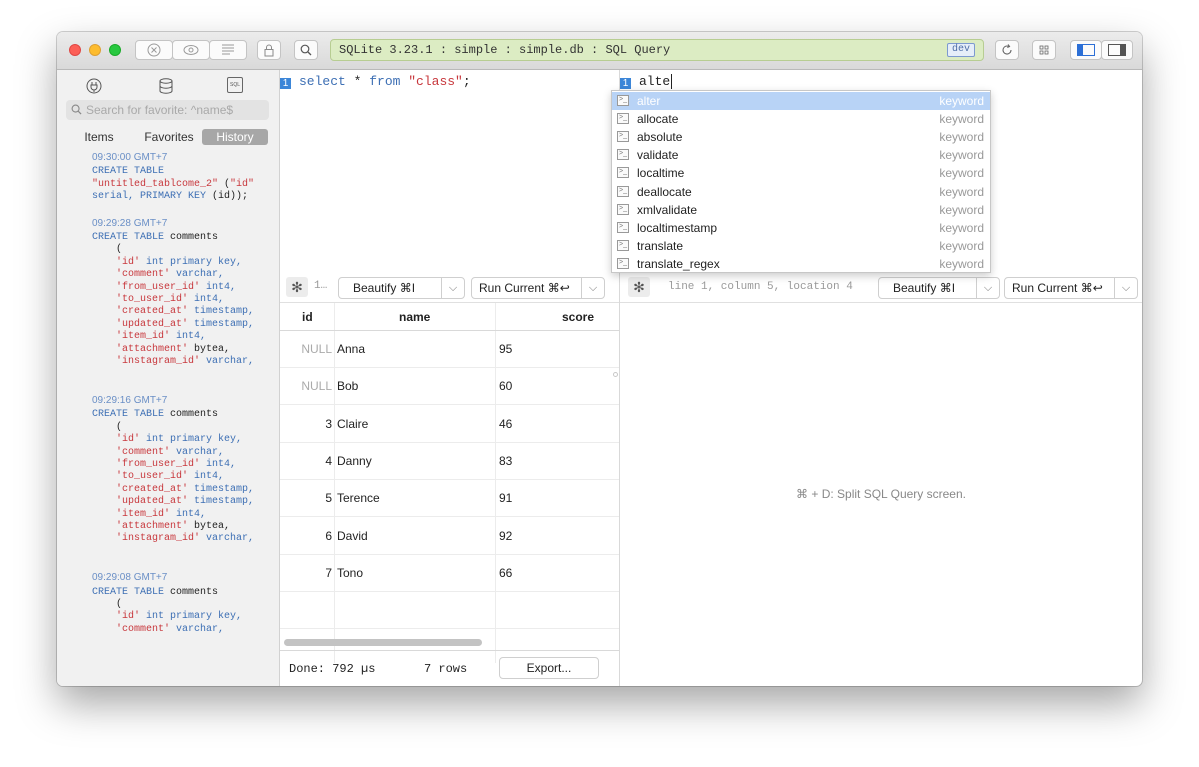  I want to click on column-header-score: score, so click(578, 317).